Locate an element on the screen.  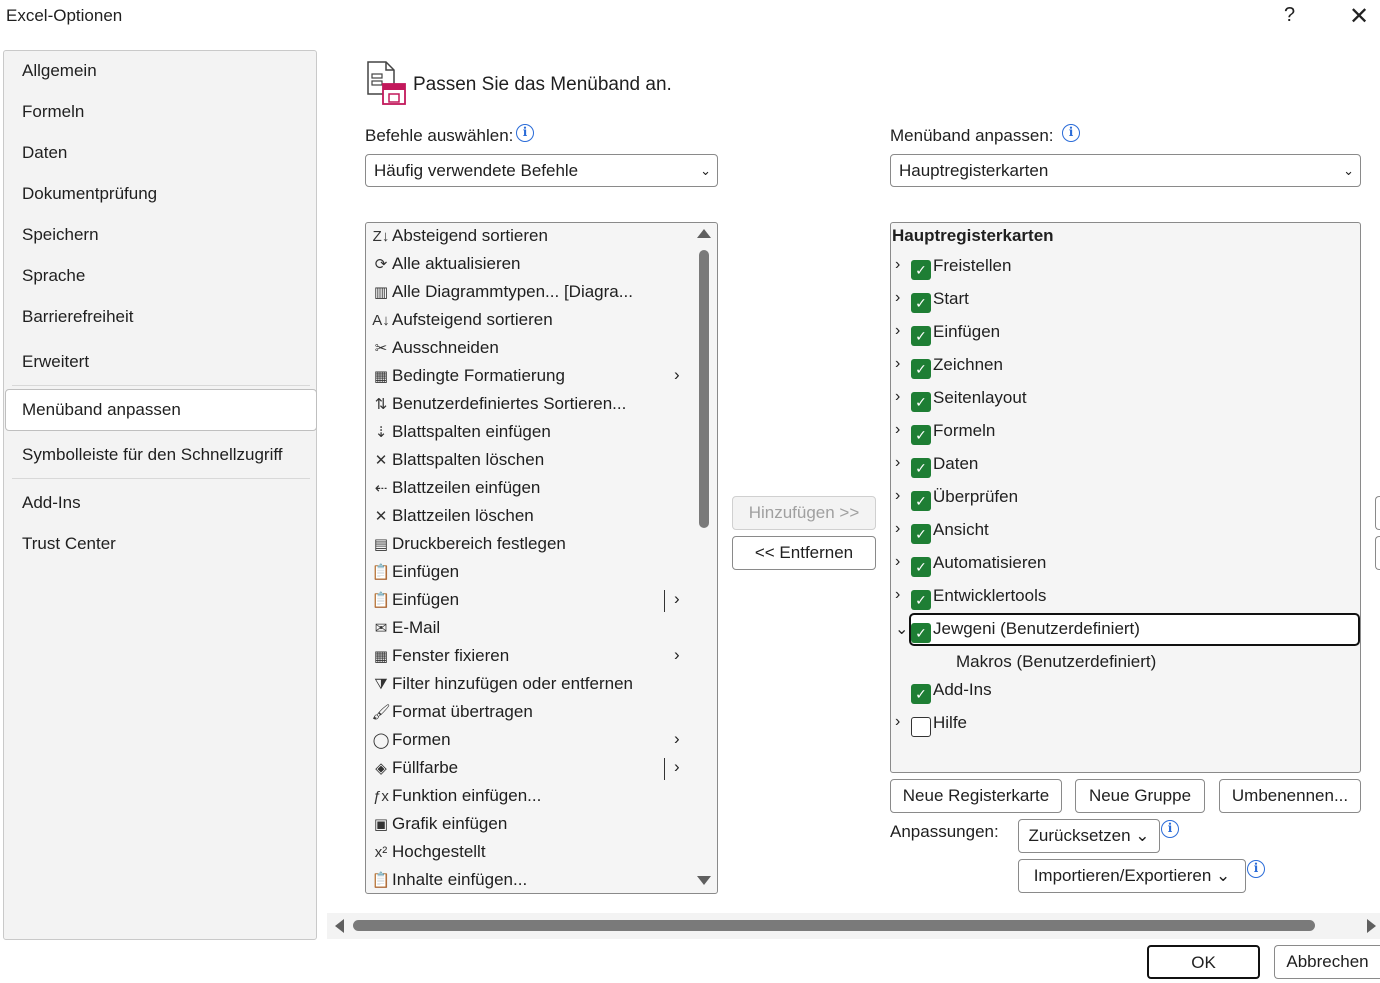
ribbon-tab-item: › ✓ Ansicht is located at coordinates (1125, 532).